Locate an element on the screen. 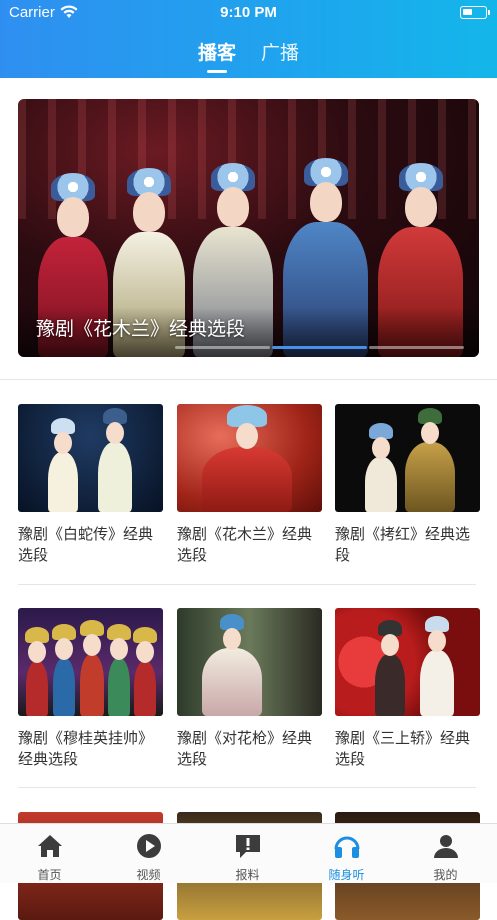 This screenshot has width=497, height=920. tabbar-label: 我的 is located at coordinates (445, 875).